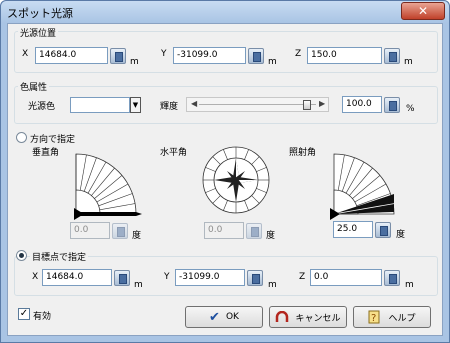 This screenshot has height=343, width=450. What do you see at coordinates (344, 55) in the screenshot?
I see `position-z-field: 150.0` at bounding box center [344, 55].